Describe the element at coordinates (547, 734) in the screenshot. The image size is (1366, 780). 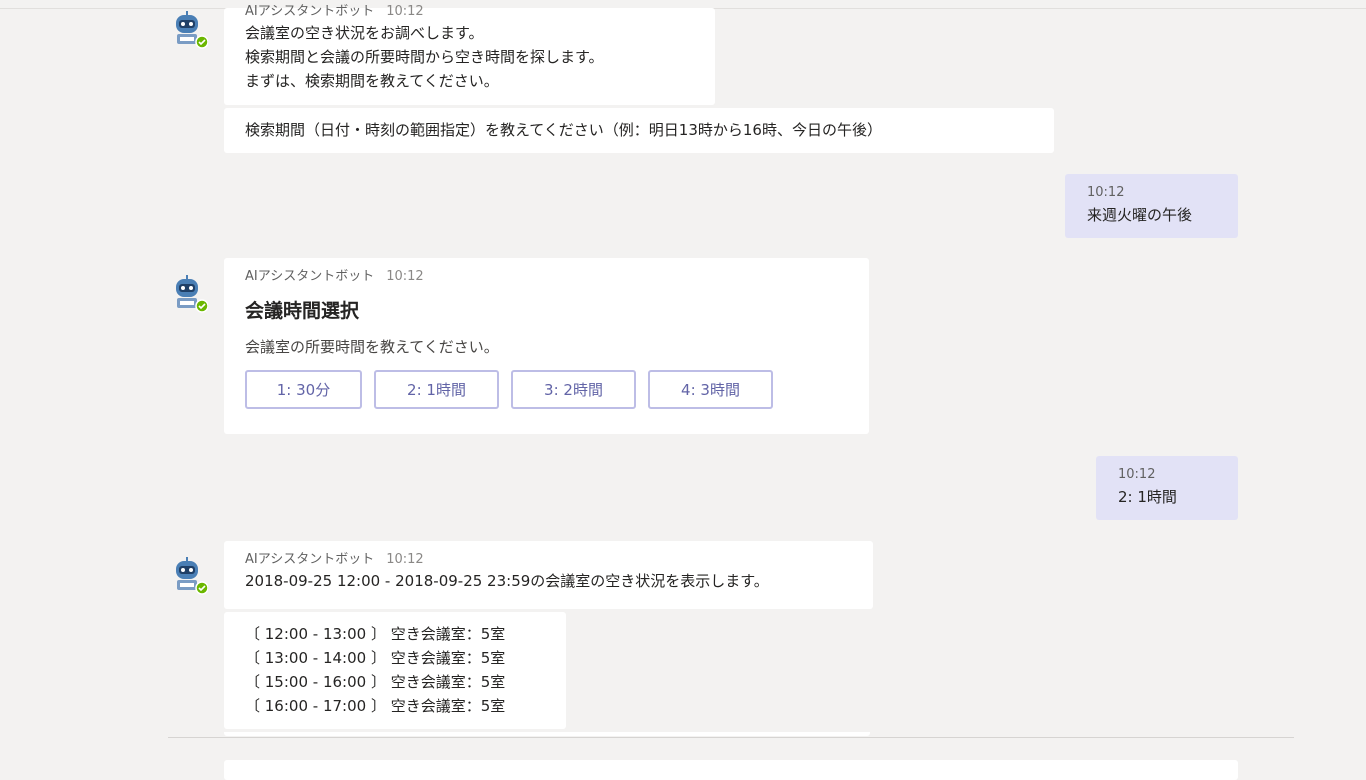
I see `message-edge` at that location.